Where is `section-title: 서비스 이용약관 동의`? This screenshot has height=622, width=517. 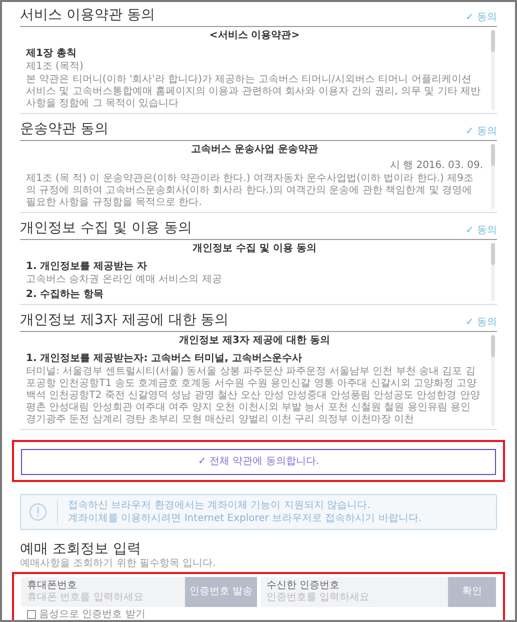 section-title: 서비스 이용약관 동의 is located at coordinates (87, 15).